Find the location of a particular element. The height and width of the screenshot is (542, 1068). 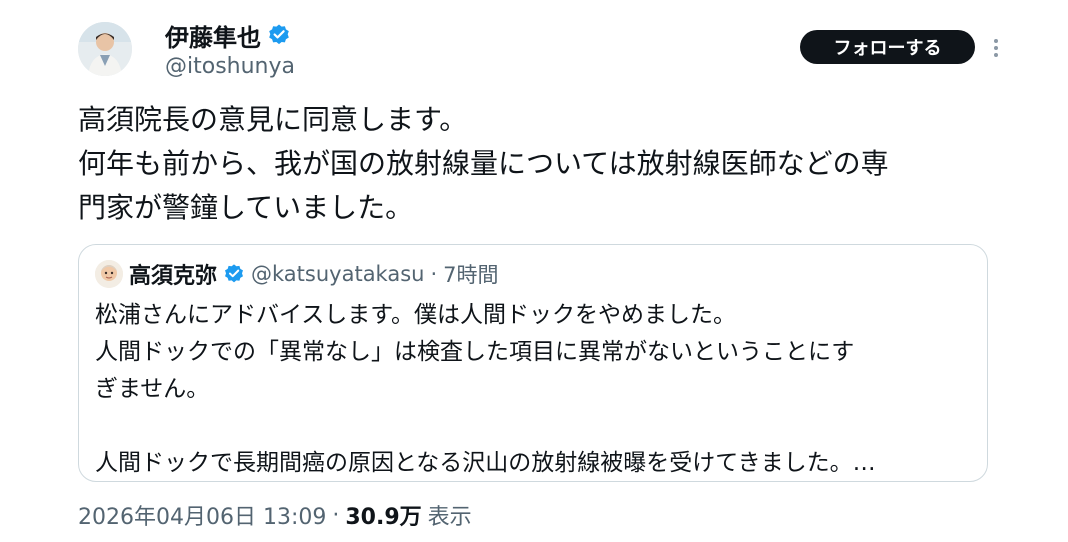

quote-header: 高須克弥 @katsuyatakasu · 7時間 is located at coordinates (297, 274).